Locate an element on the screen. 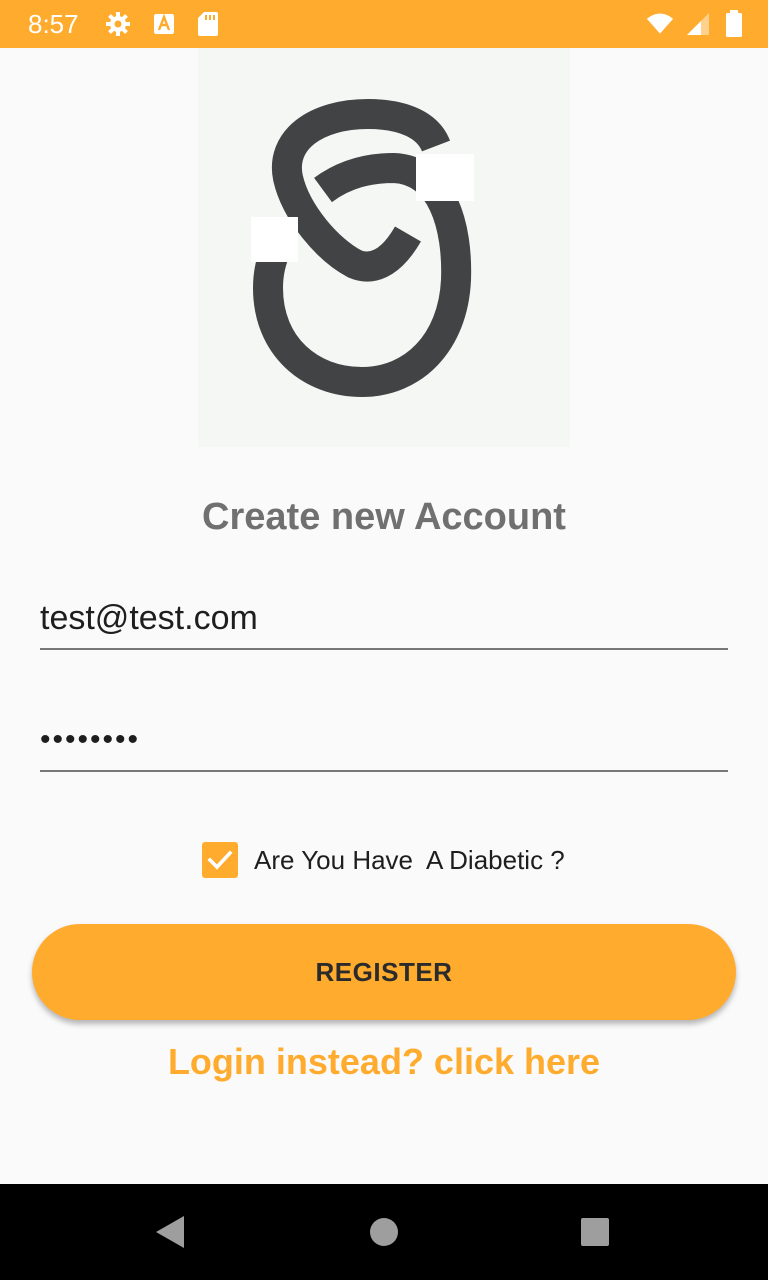  checkmark-icon is located at coordinates (220, 860).